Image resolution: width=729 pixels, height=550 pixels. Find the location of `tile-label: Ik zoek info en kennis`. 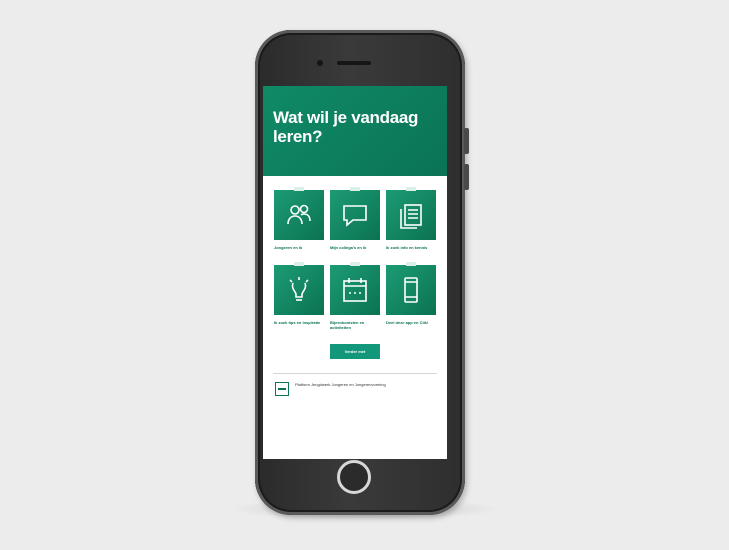

tile-label: Ik zoek info en kennis is located at coordinates (407, 247).